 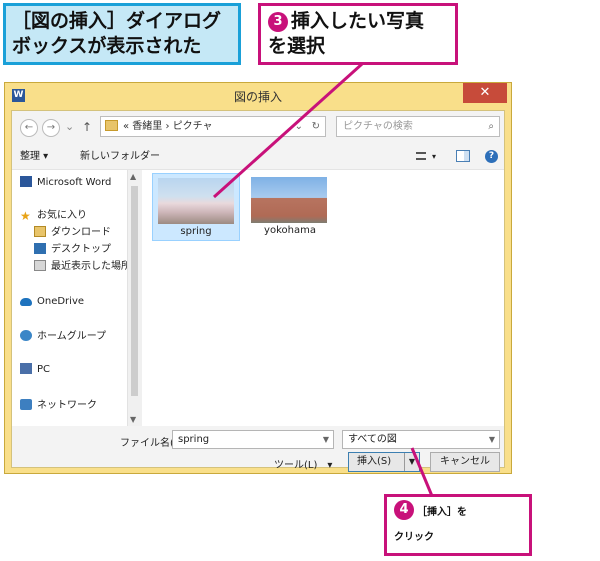 What do you see at coordinates (372, 439) in the screenshot?
I see `file-type-value: すべての図` at bounding box center [372, 439].